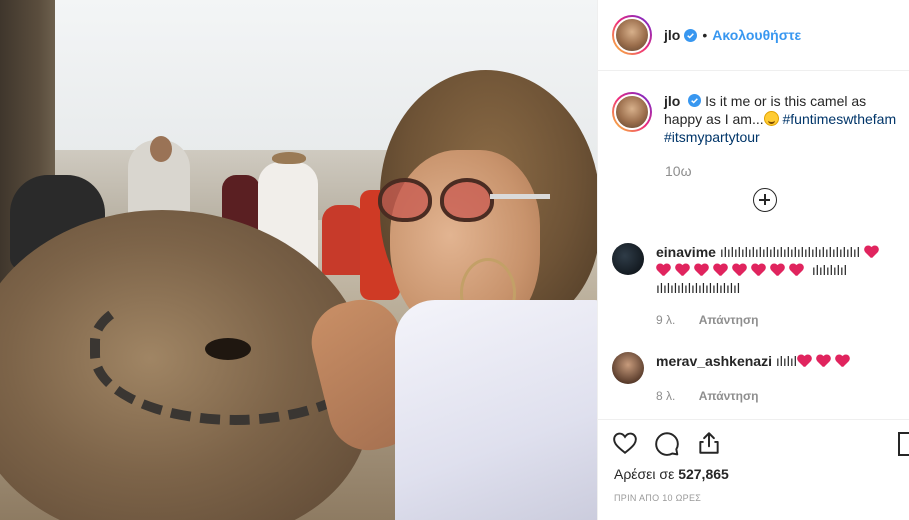 This screenshot has height=520, width=909. I want to click on author-avatar-image, so click(632, 35).